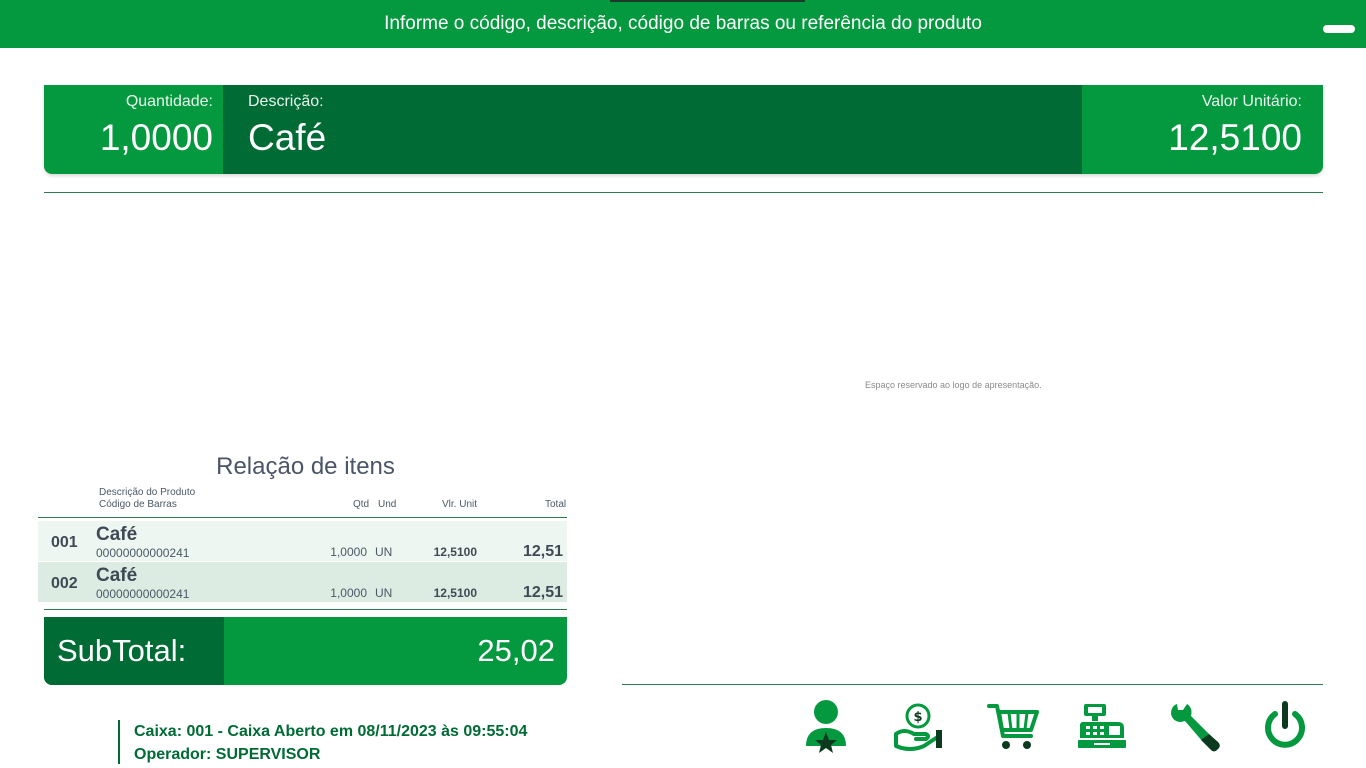 This screenshot has width=1366, height=768. I want to click on cash-register-button, so click(1102, 727).